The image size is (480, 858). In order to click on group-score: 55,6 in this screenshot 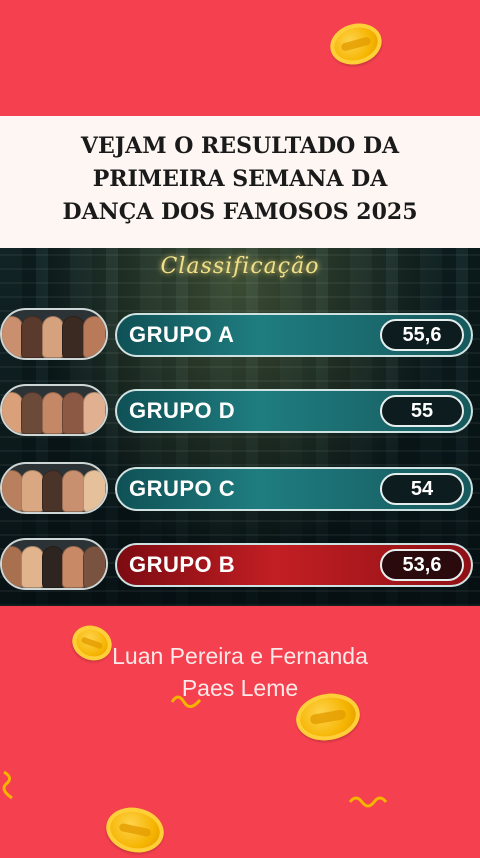, I will do `click(422, 335)`.